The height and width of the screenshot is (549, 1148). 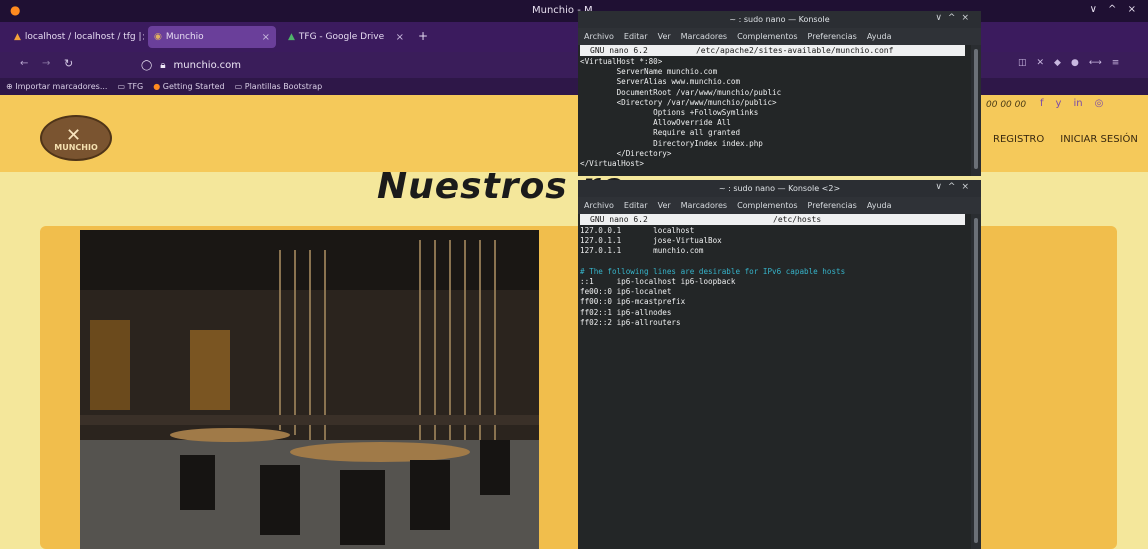 I want to click on fork-knife-icon: ✕, so click(x=74, y=135).